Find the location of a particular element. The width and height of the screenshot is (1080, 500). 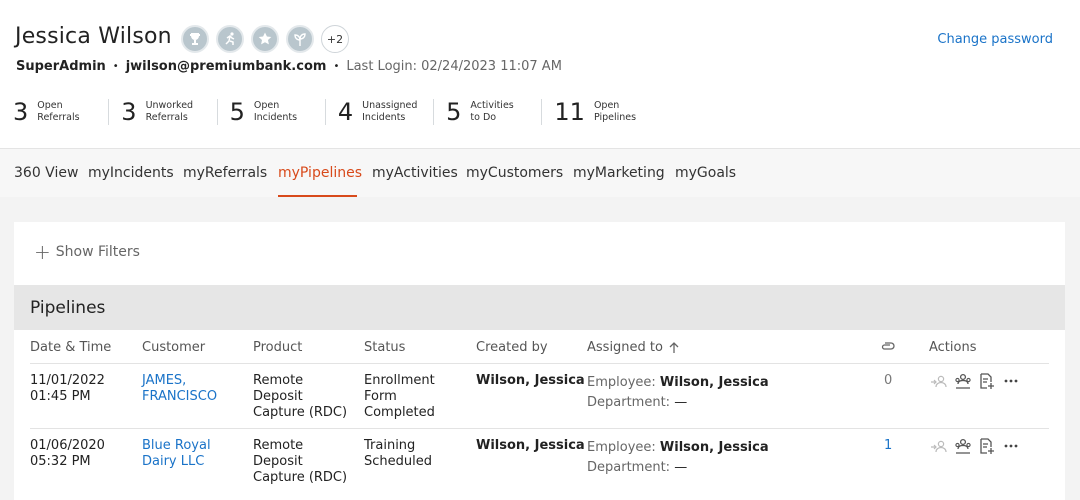

product-line: Deposit is located at coordinates (278, 461).